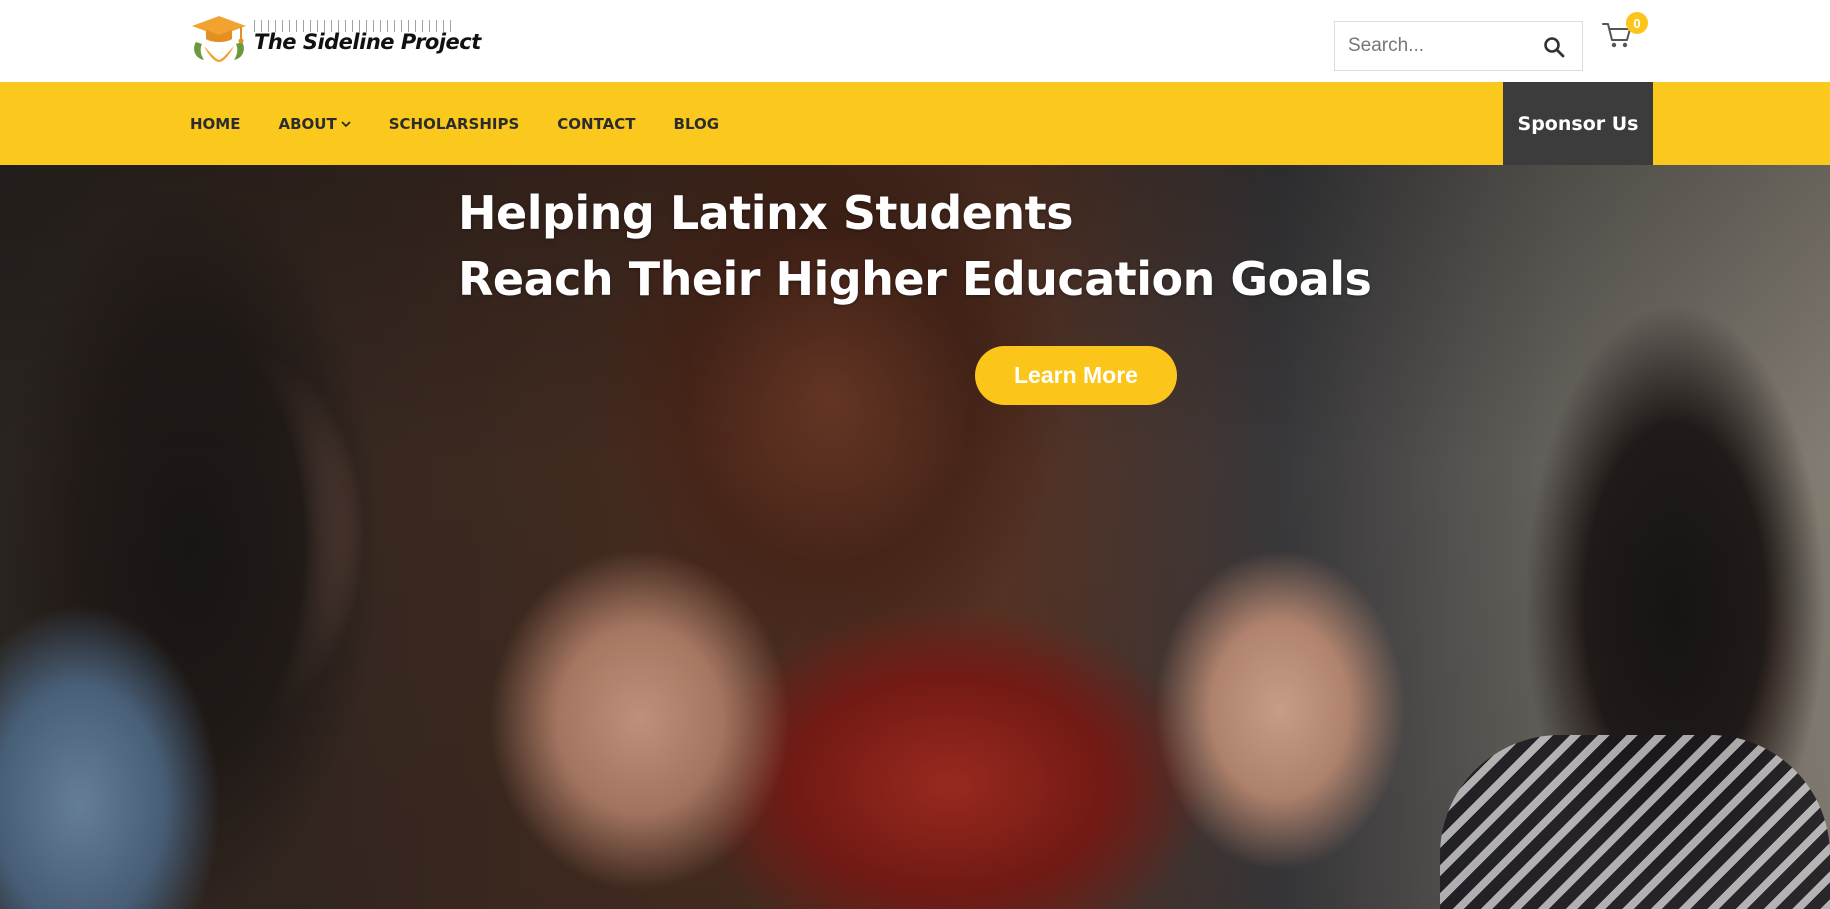  I want to click on chevron-down-icon, so click(346, 123).